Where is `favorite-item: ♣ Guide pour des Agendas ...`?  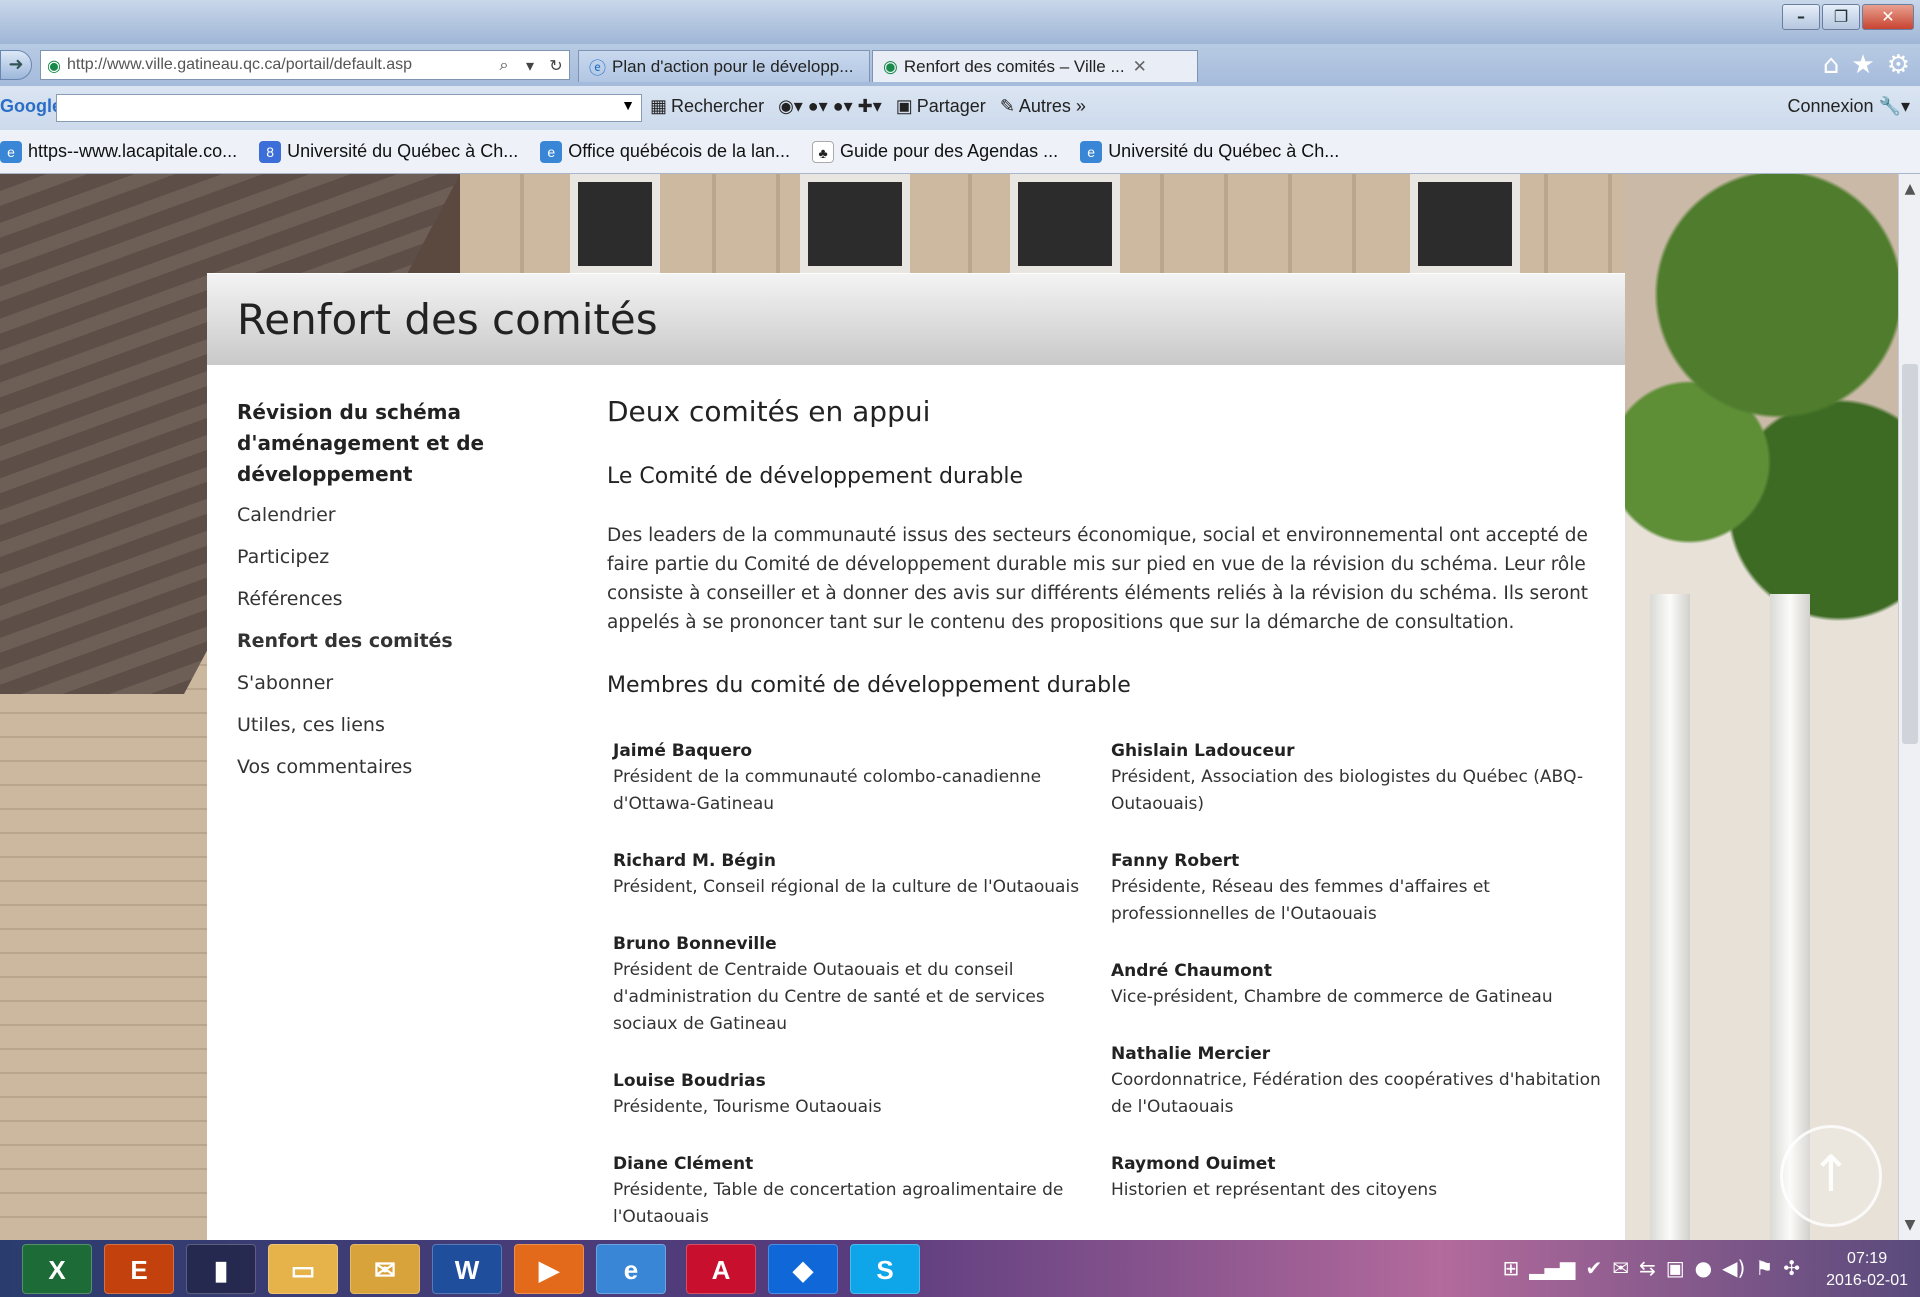 favorite-item: ♣ Guide pour des Agendas ... is located at coordinates (935, 151).